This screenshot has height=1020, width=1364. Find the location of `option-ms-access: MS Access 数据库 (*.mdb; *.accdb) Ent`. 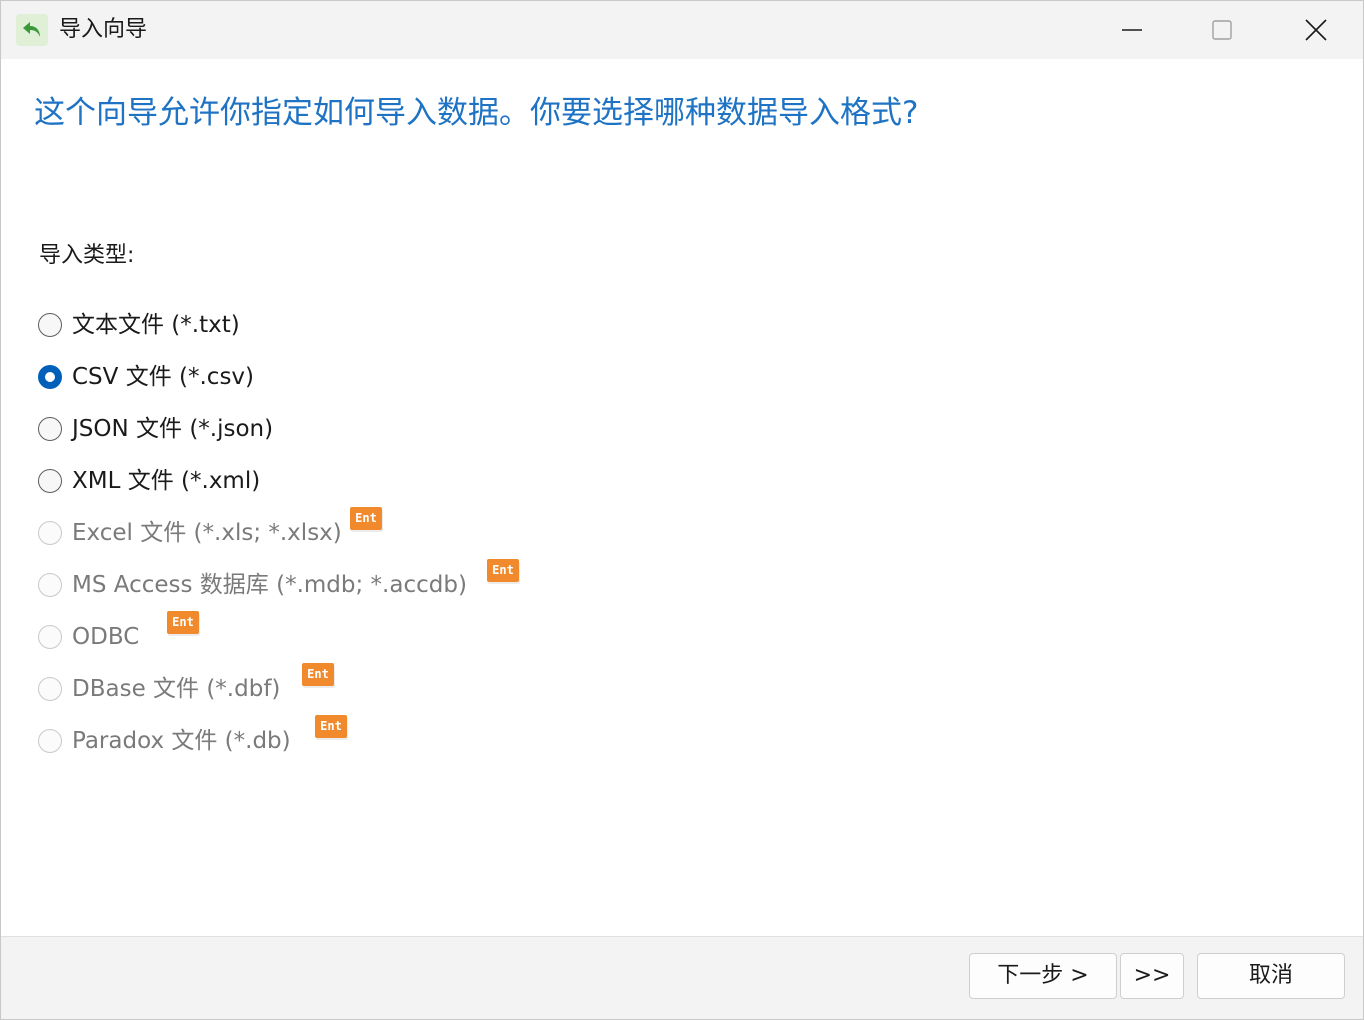

option-ms-access: MS Access 数据库 (*.mdb; *.accdb) Ent is located at coordinates (337, 582).